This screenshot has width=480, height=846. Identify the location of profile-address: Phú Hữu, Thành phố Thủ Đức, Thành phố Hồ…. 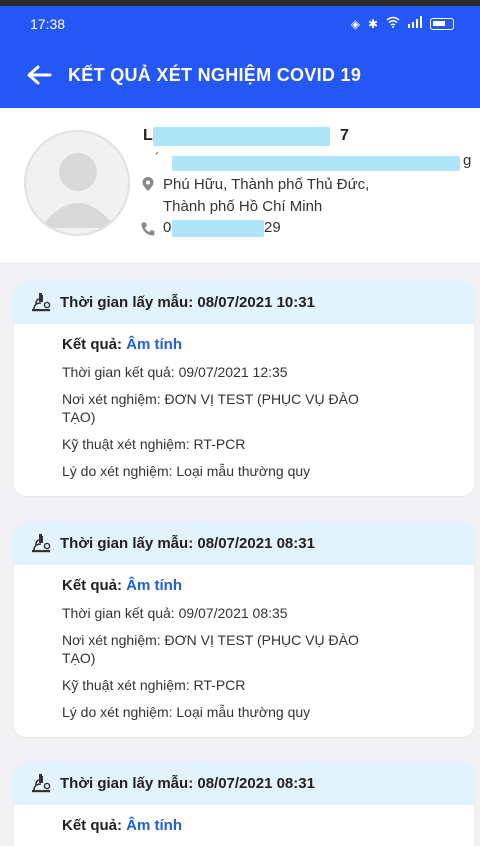
(308, 196).